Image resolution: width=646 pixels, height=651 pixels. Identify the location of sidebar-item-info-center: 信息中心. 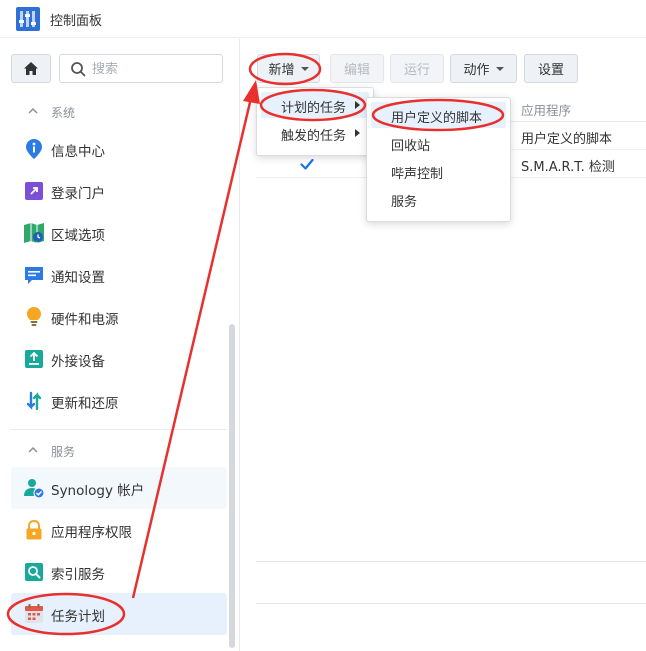
(119, 149).